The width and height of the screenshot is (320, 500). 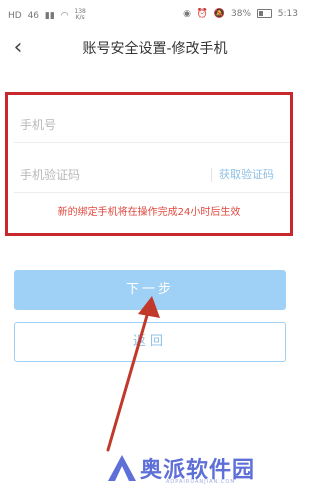 I want to click on wifi-icon: ◠, so click(x=64, y=15).